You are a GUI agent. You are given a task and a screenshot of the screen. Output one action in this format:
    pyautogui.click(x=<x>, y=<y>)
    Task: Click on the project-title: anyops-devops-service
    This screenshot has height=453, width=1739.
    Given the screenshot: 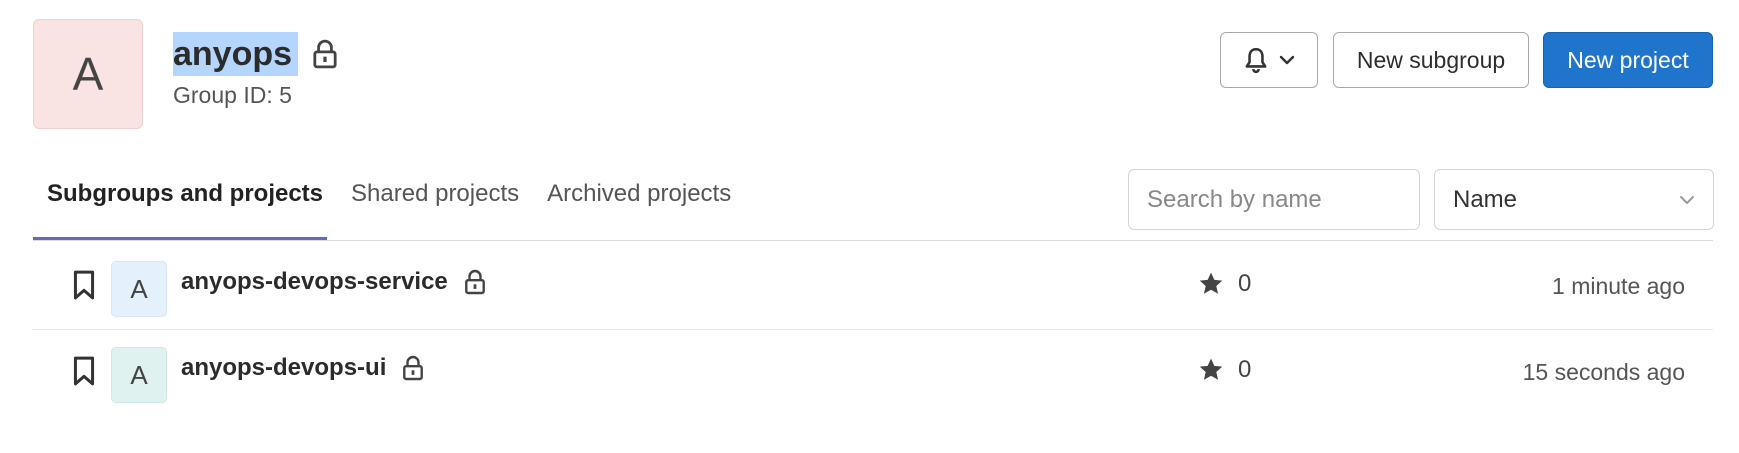 What is the action you would take?
    pyautogui.click(x=333, y=282)
    